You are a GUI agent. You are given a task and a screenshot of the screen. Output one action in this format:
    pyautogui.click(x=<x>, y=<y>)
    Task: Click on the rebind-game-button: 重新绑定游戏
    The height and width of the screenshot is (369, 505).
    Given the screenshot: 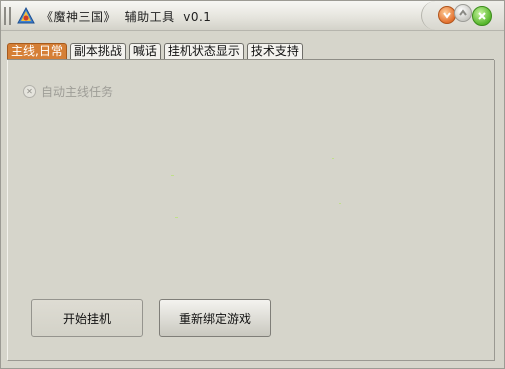 What is the action you would take?
    pyautogui.click(x=215, y=318)
    